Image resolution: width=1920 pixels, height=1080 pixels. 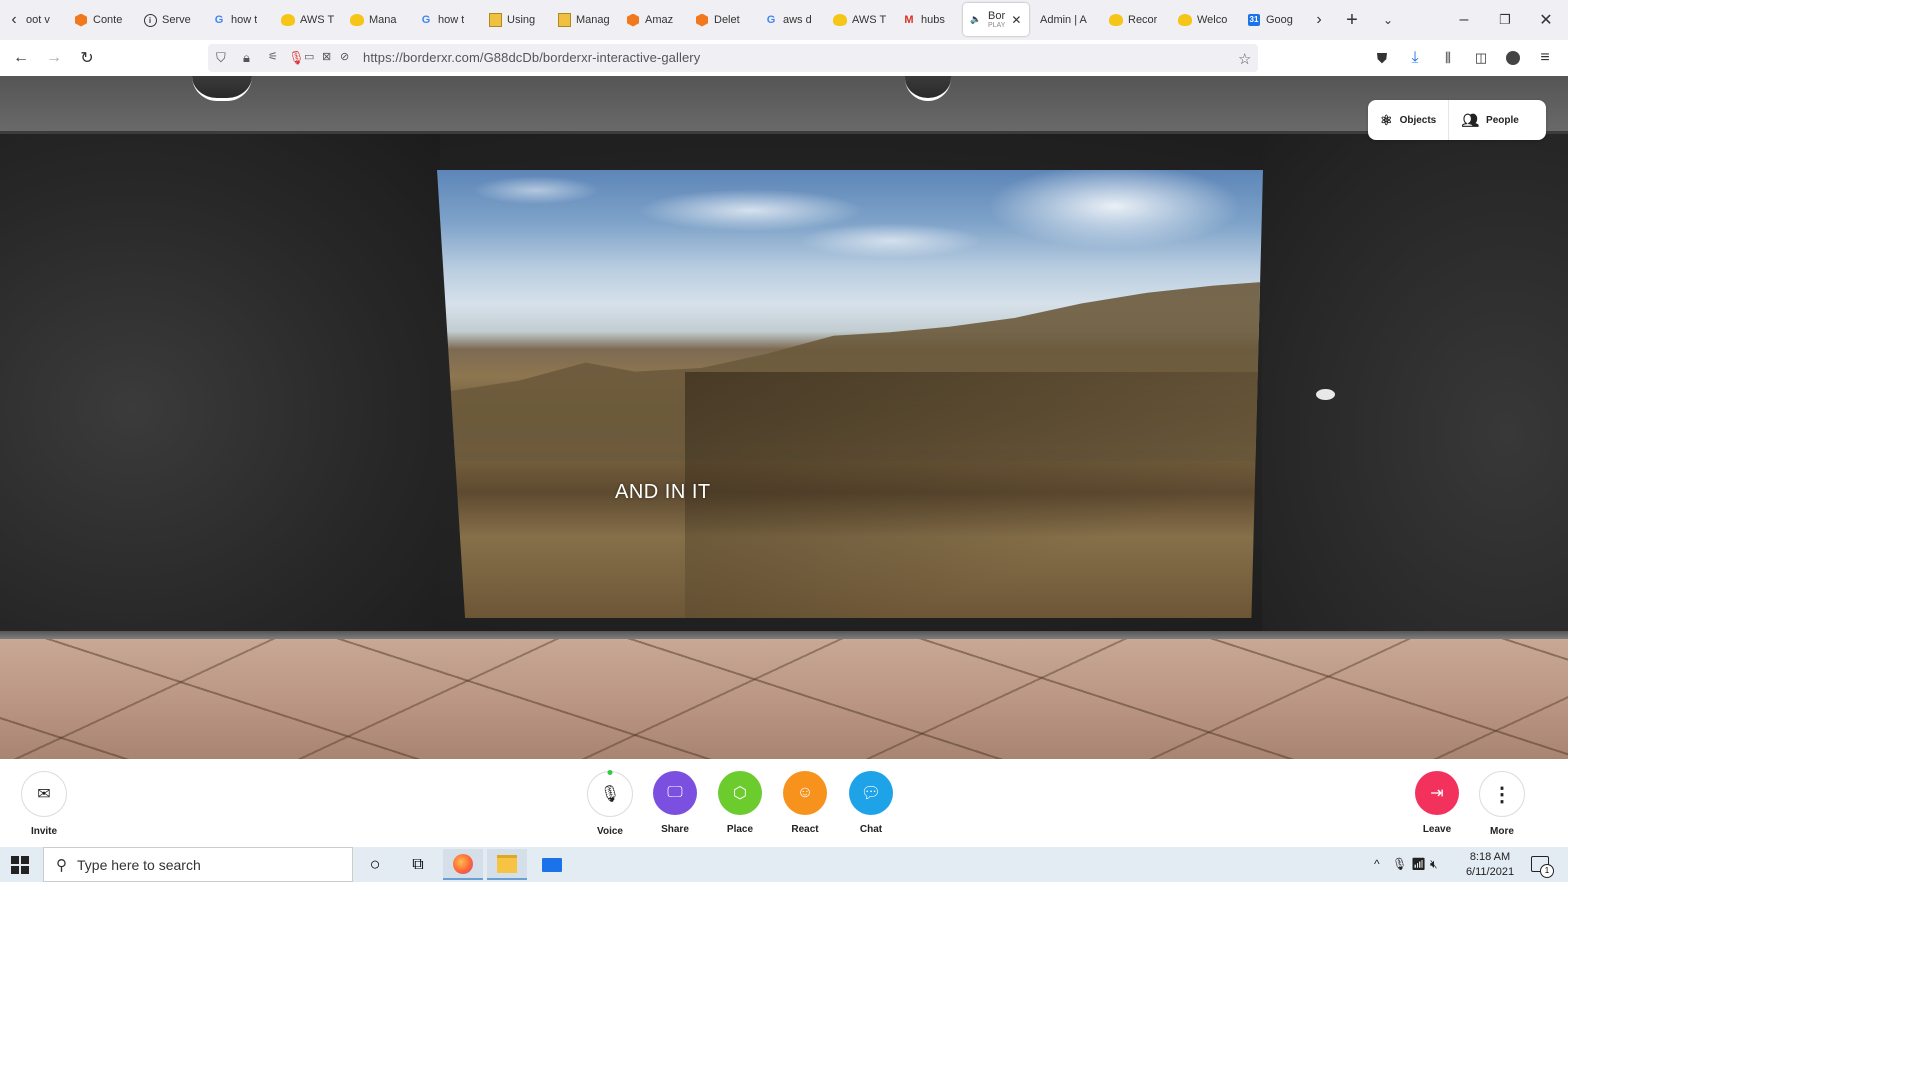 I want to click on show-hidden-icons-icon: ^, so click(x=1377, y=864).